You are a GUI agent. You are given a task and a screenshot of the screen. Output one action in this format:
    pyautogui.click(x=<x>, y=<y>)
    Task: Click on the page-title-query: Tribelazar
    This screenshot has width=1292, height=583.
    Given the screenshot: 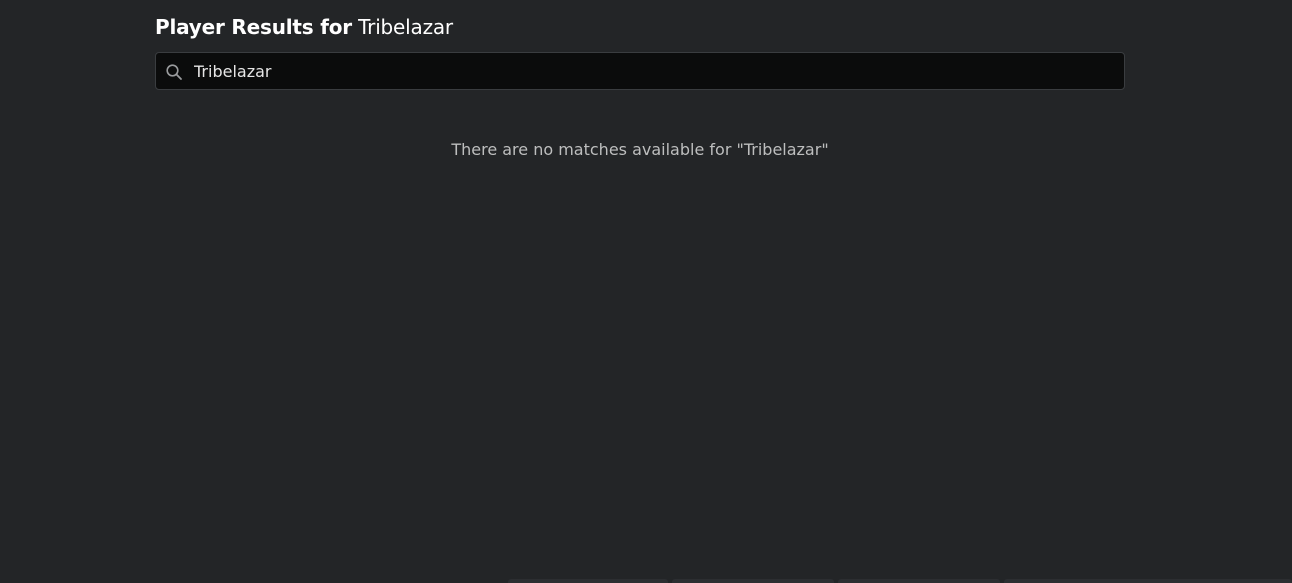 What is the action you would take?
    pyautogui.click(x=405, y=27)
    